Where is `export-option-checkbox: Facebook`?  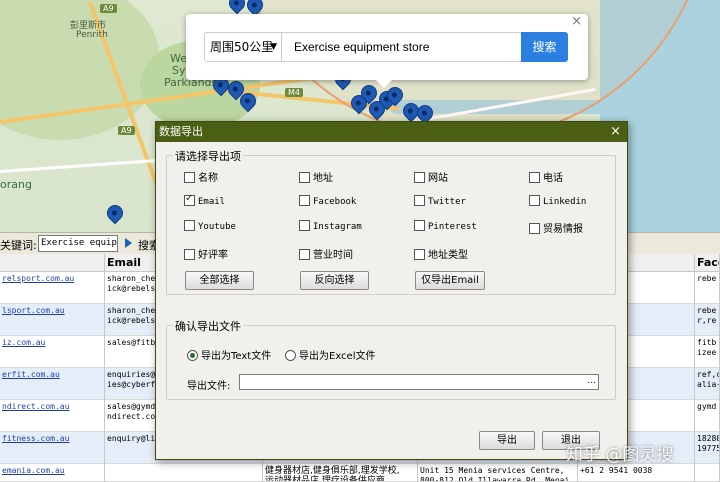
export-option-checkbox: Facebook is located at coordinates (327, 201).